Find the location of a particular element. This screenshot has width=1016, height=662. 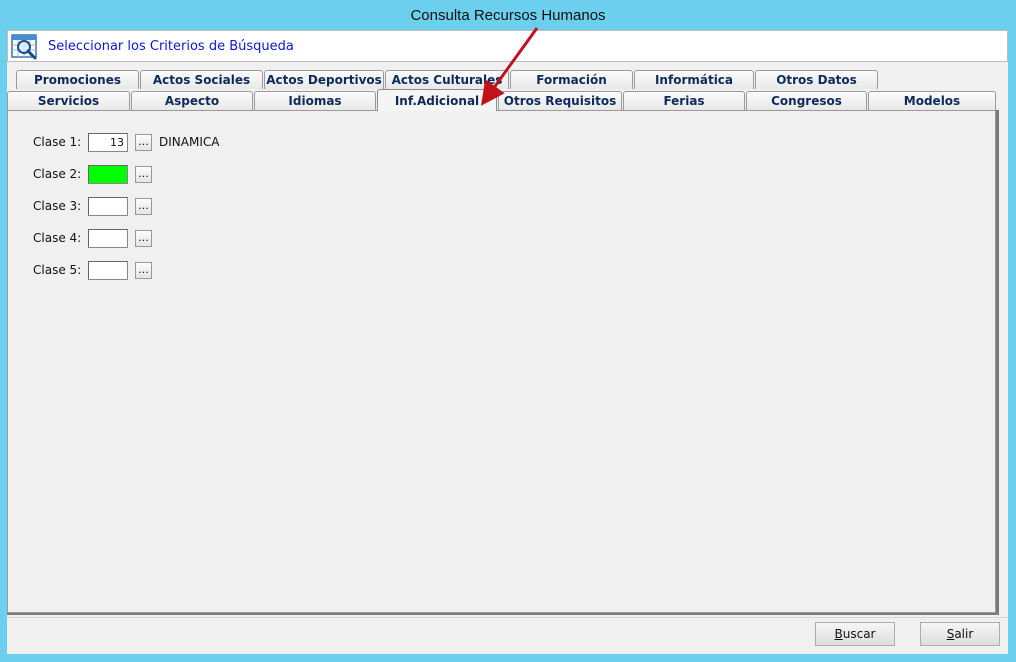

tab-label: Actos Deportivos is located at coordinates (324, 80).